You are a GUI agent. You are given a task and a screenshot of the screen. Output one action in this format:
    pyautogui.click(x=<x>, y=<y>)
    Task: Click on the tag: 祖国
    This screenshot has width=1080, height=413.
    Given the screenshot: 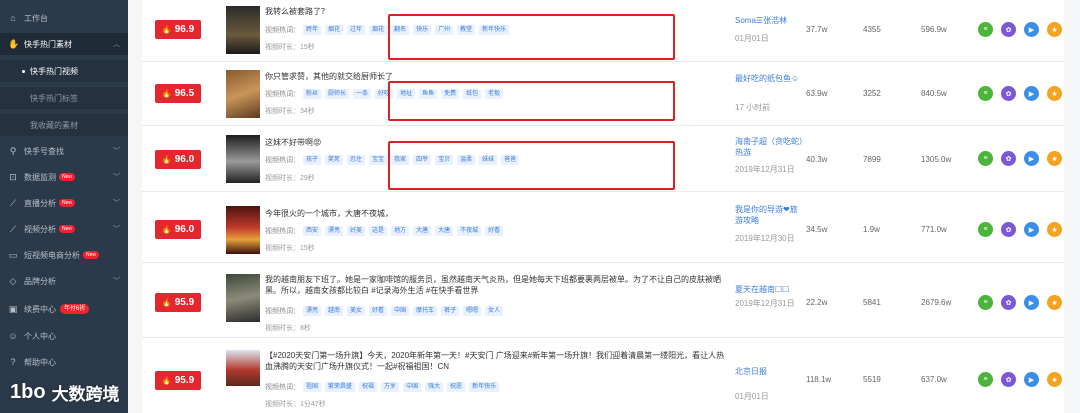 What is the action you would take?
    pyautogui.click(x=312, y=387)
    